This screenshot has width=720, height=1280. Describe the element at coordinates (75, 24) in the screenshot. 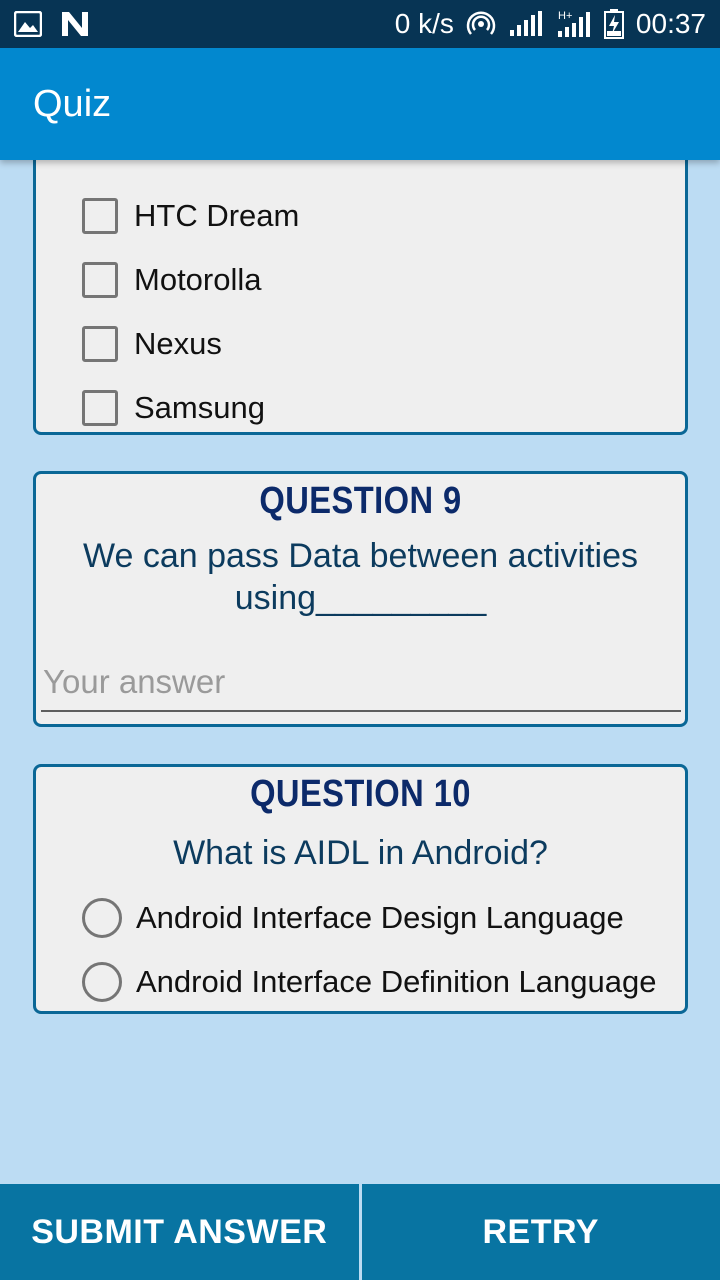

I see `n-logo-icon` at that location.